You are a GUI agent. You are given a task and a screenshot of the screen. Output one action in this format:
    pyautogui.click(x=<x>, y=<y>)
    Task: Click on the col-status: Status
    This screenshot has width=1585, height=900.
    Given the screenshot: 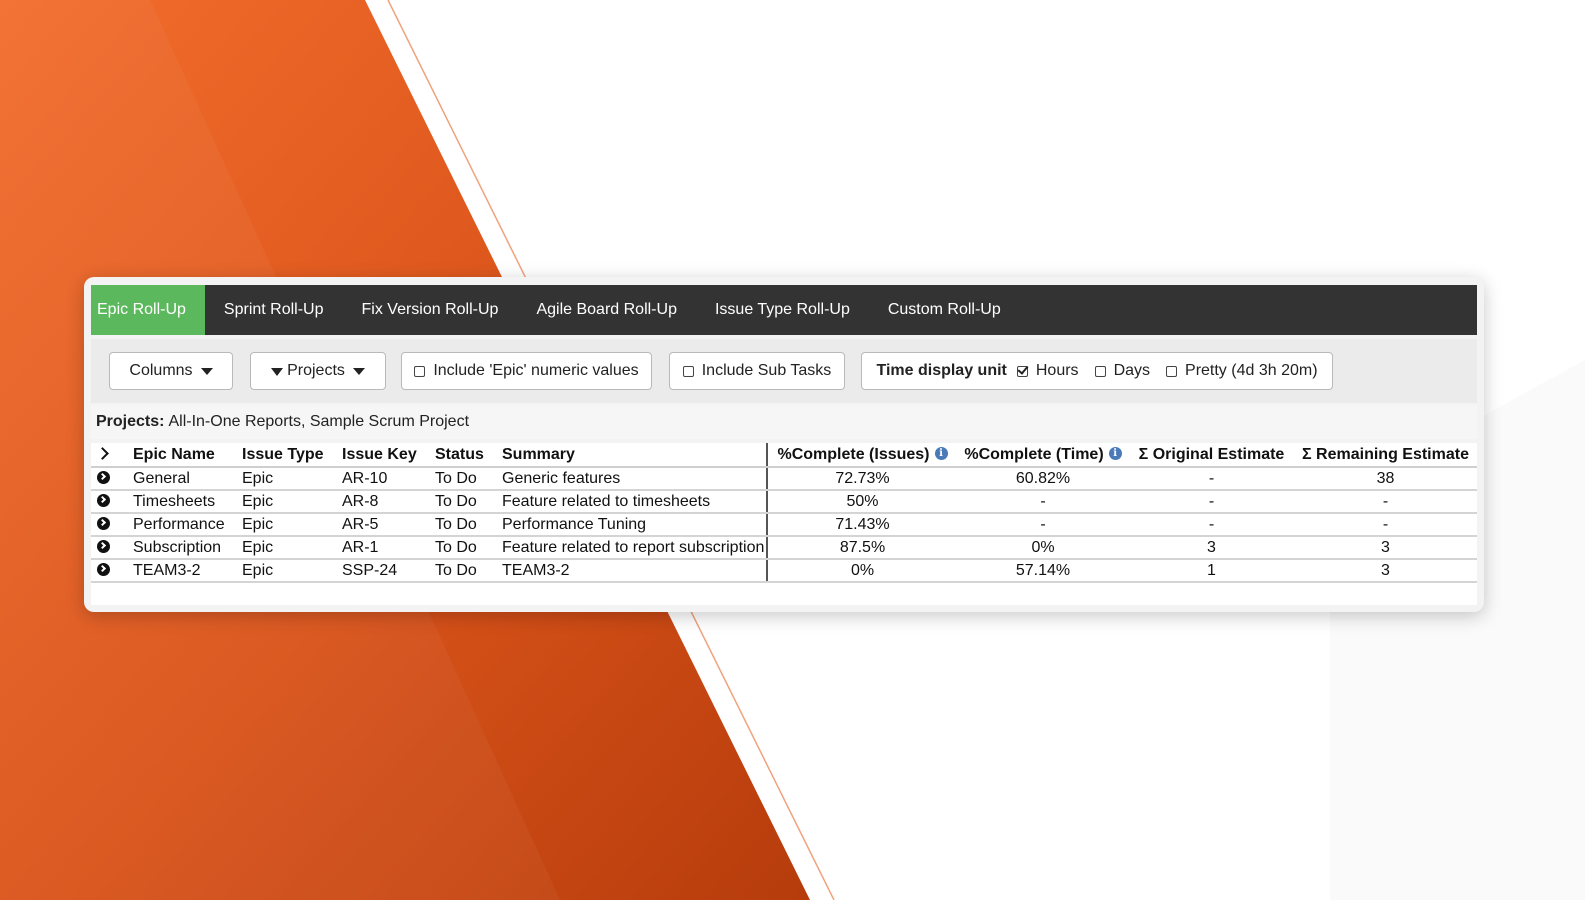 What is the action you would take?
    pyautogui.click(x=462, y=455)
    